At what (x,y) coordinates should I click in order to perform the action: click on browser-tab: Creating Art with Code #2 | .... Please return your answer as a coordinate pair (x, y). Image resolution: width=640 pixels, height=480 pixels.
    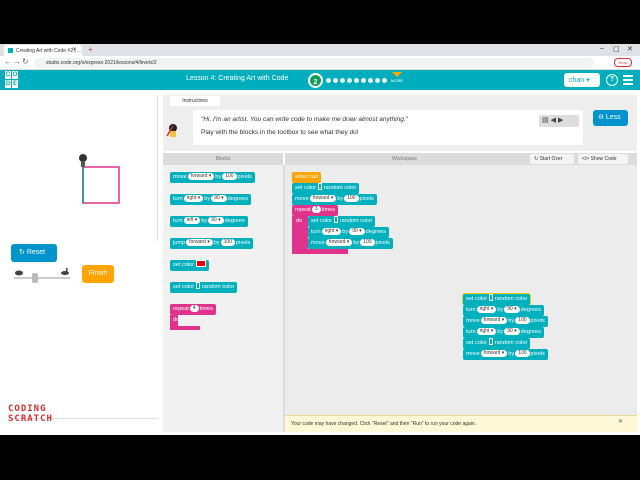
    Looking at the image, I should click on (43, 50).